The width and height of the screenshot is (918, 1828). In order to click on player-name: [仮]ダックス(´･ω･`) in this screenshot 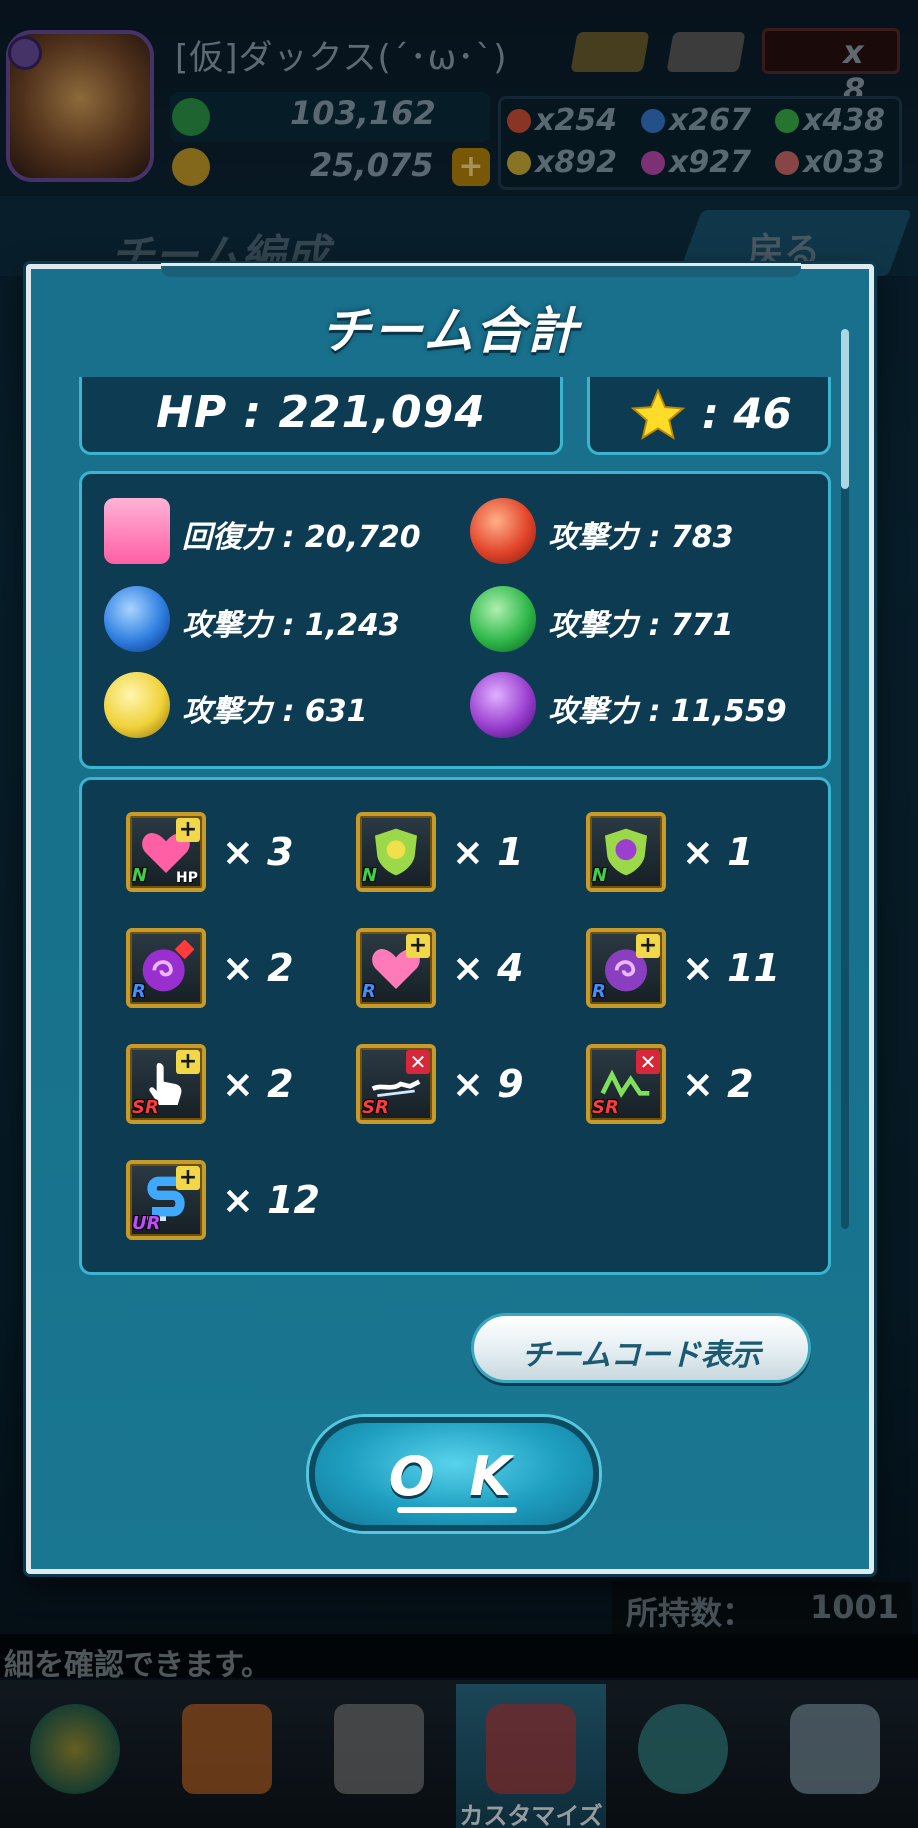, I will do `click(341, 58)`.